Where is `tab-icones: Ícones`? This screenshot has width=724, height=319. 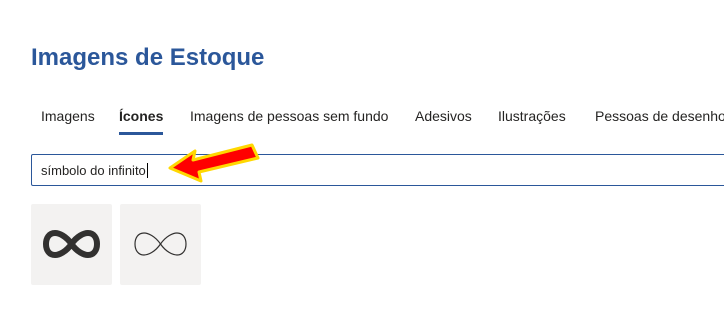
tab-icones: Ícones is located at coordinates (141, 119).